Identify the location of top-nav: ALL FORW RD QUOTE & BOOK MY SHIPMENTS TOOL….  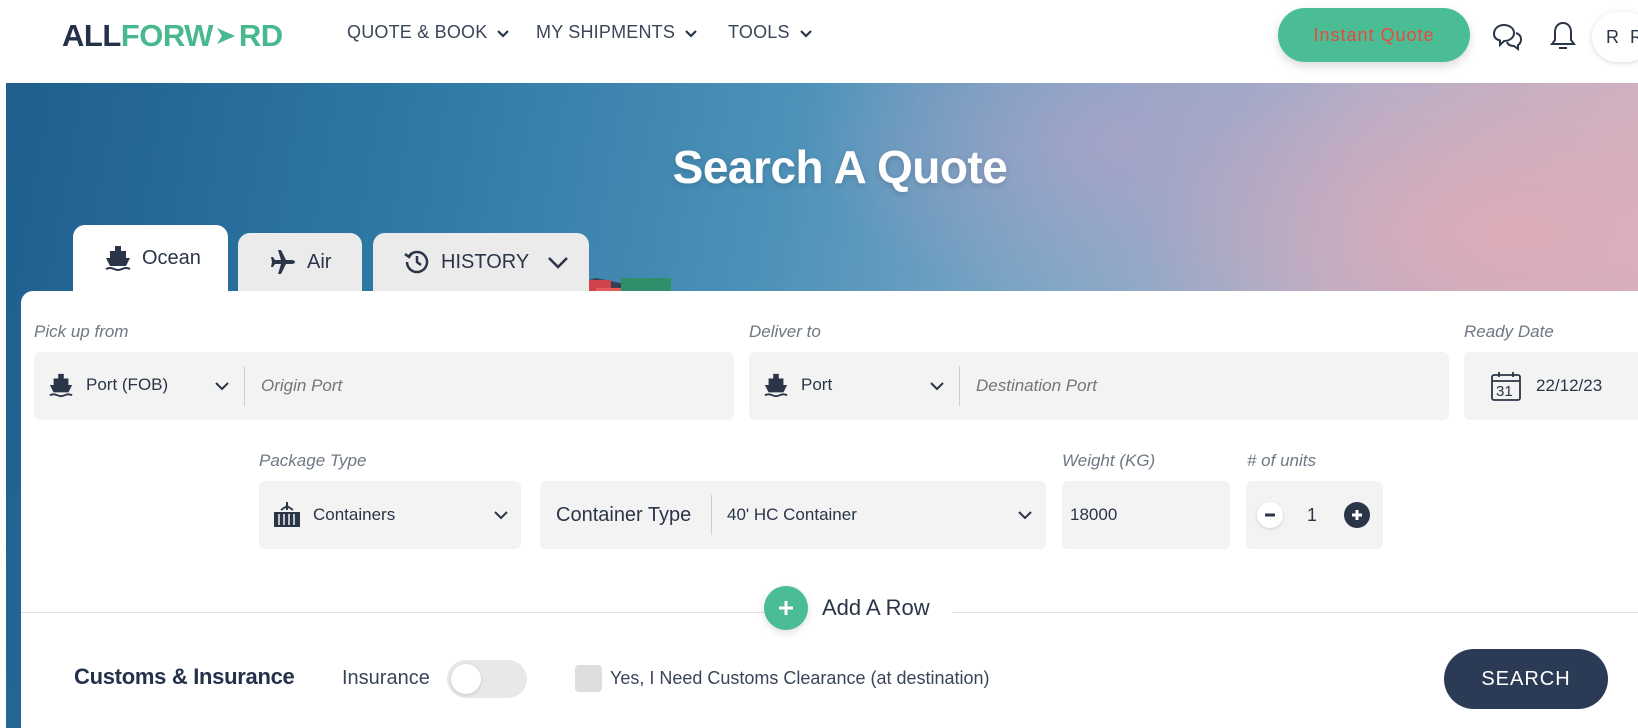
(819, 38).